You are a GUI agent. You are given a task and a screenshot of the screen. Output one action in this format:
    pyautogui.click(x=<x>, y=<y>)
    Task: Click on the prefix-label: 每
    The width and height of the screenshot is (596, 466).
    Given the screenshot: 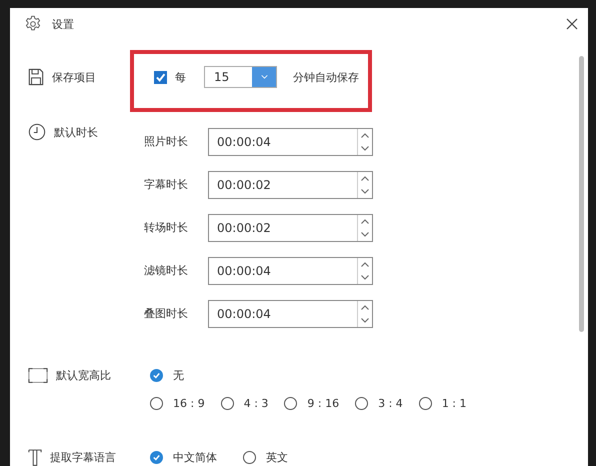 What is the action you would take?
    pyautogui.click(x=180, y=77)
    